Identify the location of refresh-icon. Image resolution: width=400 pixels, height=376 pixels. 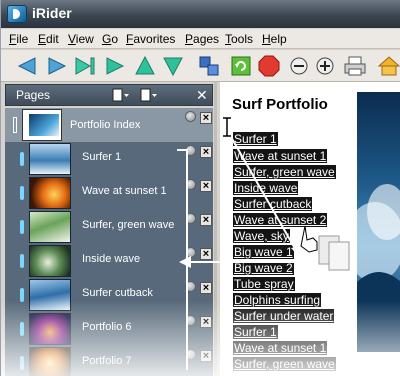
(241, 66).